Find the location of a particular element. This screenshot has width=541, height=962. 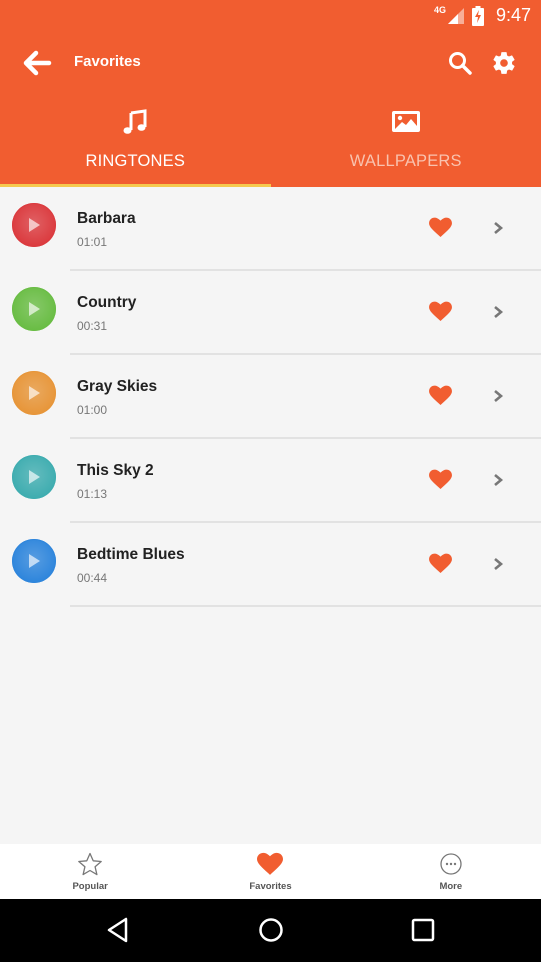

star-icon is located at coordinates (90, 864).